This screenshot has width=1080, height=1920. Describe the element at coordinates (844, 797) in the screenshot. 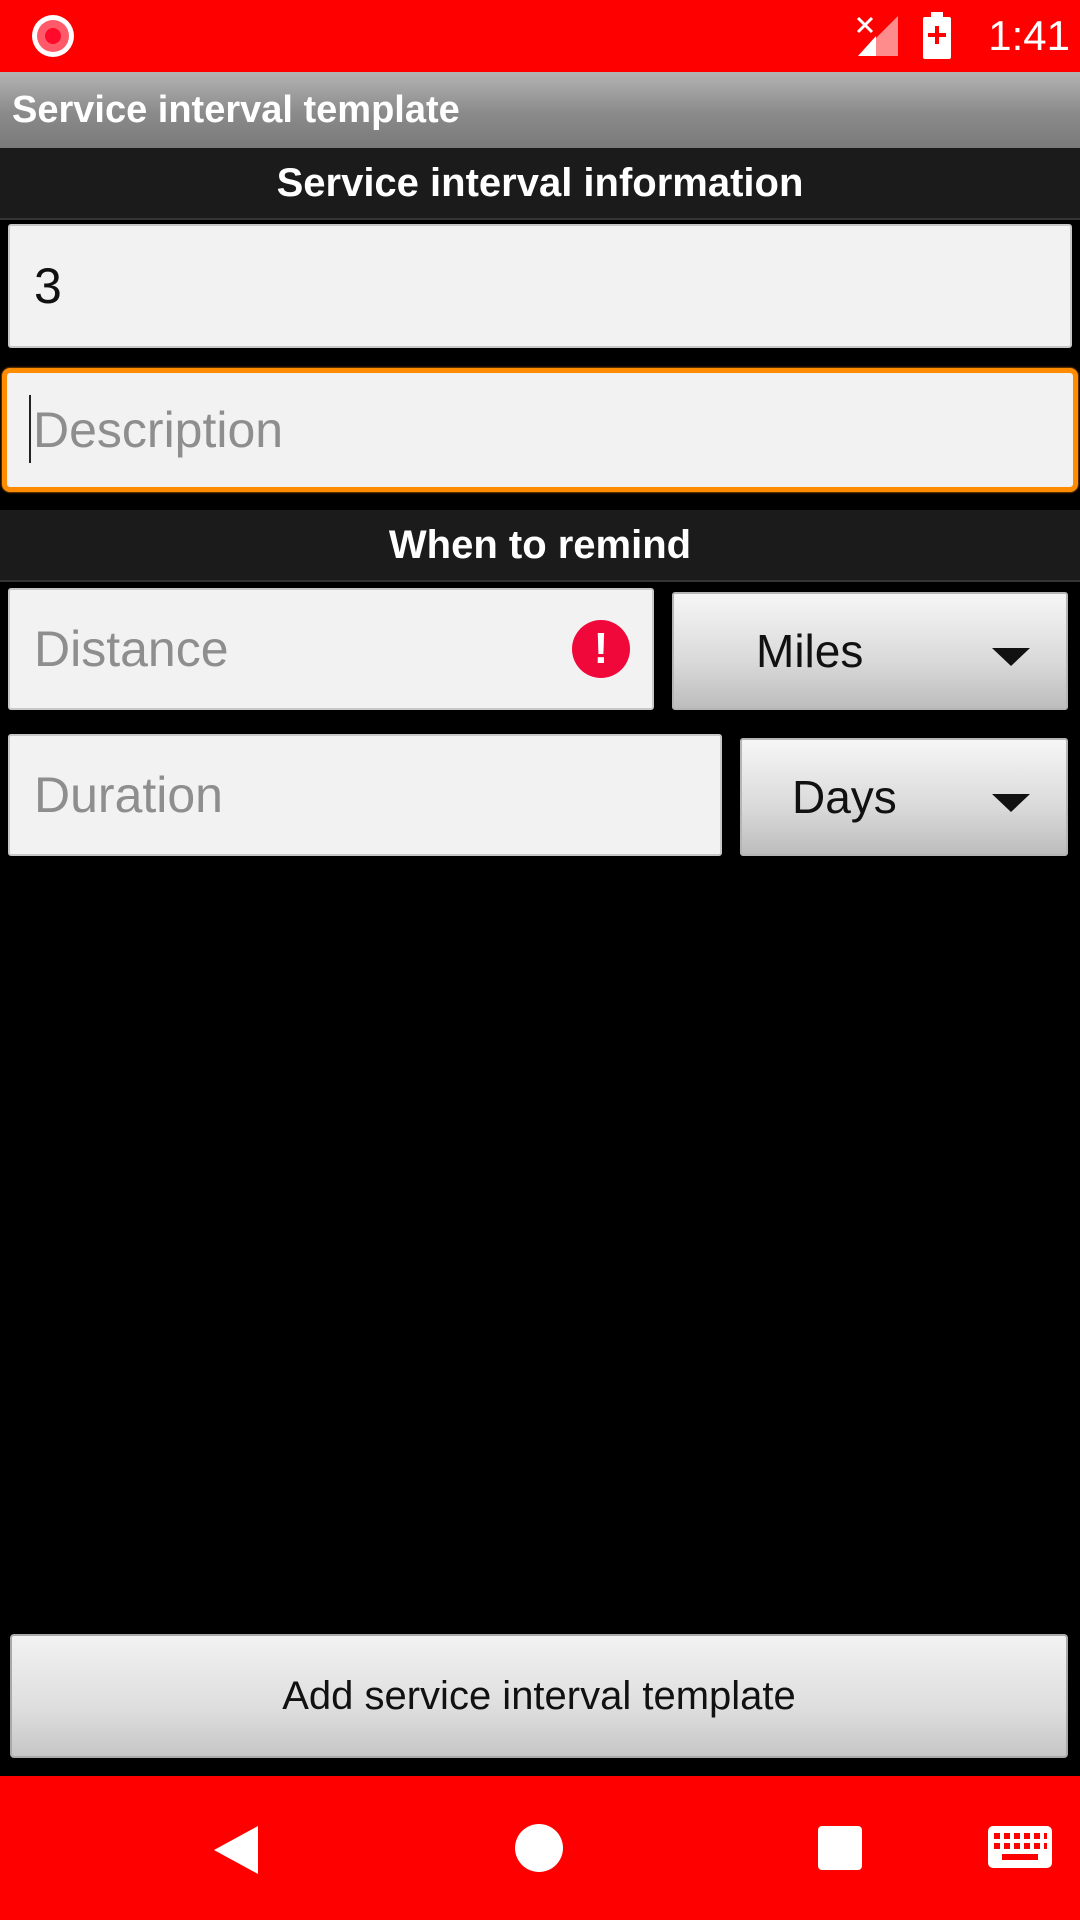

I see `duration-unit-label: Days` at that location.